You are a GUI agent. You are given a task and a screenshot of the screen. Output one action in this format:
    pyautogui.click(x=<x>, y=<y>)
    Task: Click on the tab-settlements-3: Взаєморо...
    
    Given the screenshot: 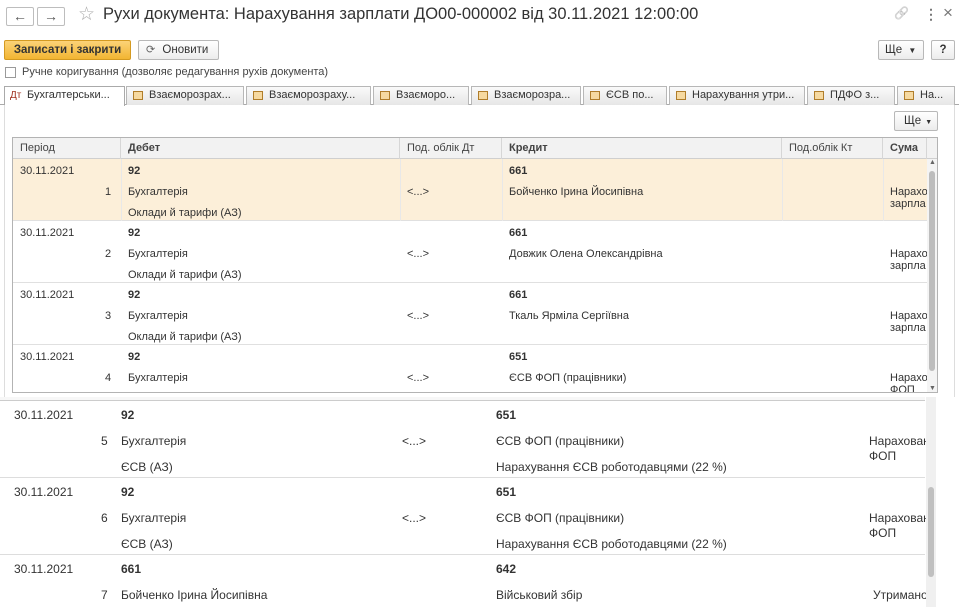 What is the action you would take?
    pyautogui.click(x=421, y=95)
    